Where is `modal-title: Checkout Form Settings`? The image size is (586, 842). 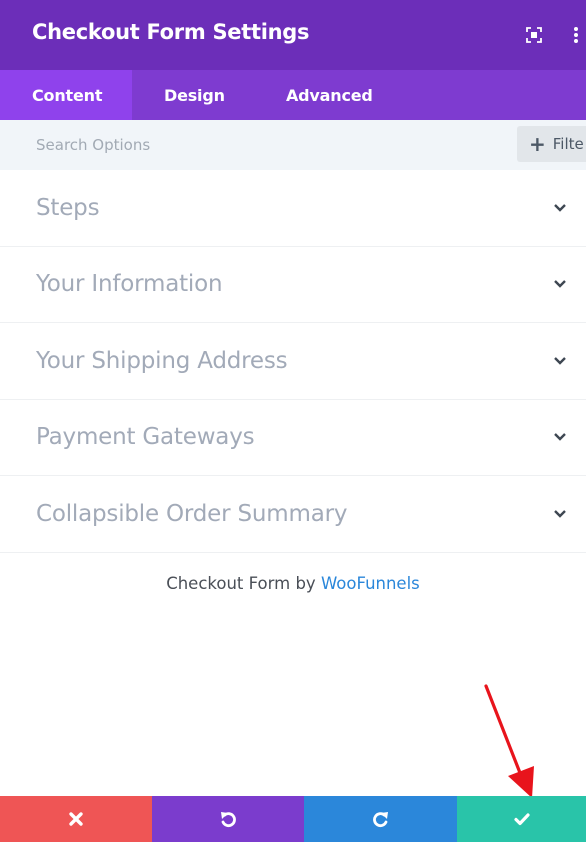
modal-title: Checkout Form Settings is located at coordinates (171, 32).